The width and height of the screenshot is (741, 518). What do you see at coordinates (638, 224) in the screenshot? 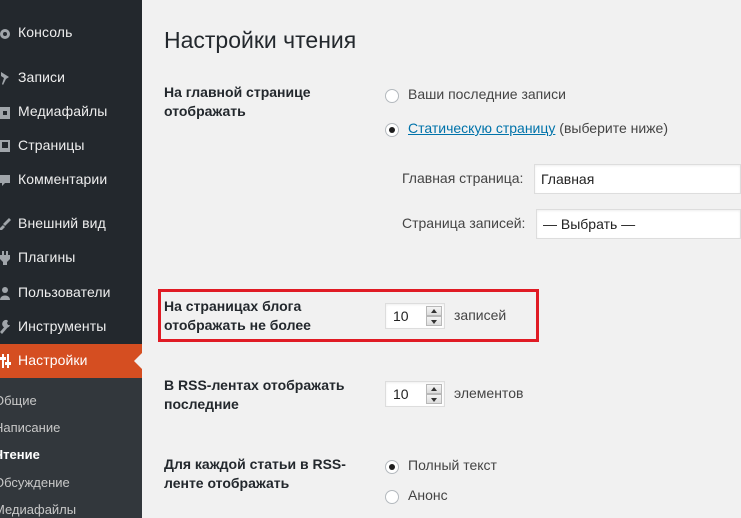
I see `posts-page-select: — Выбрать —` at bounding box center [638, 224].